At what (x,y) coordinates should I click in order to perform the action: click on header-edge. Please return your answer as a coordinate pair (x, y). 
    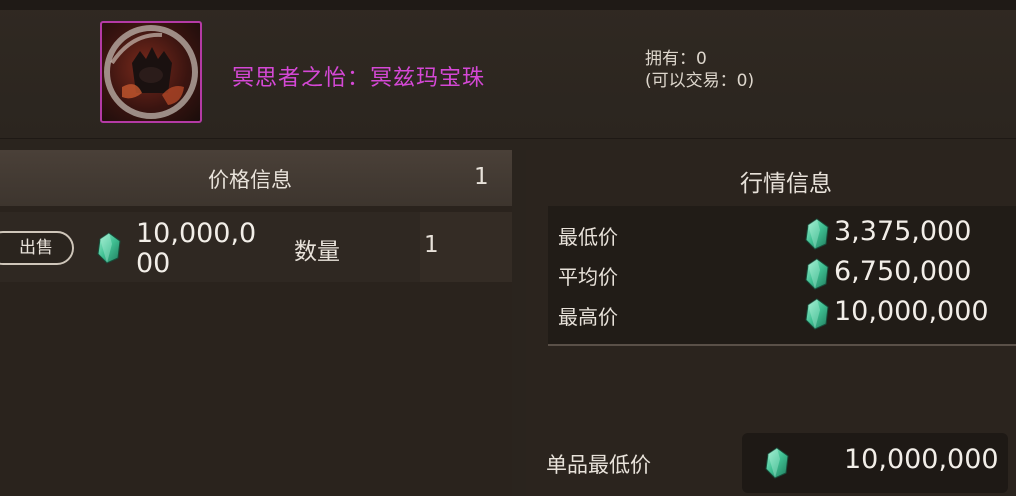
    Looking at the image, I should click on (508, 5).